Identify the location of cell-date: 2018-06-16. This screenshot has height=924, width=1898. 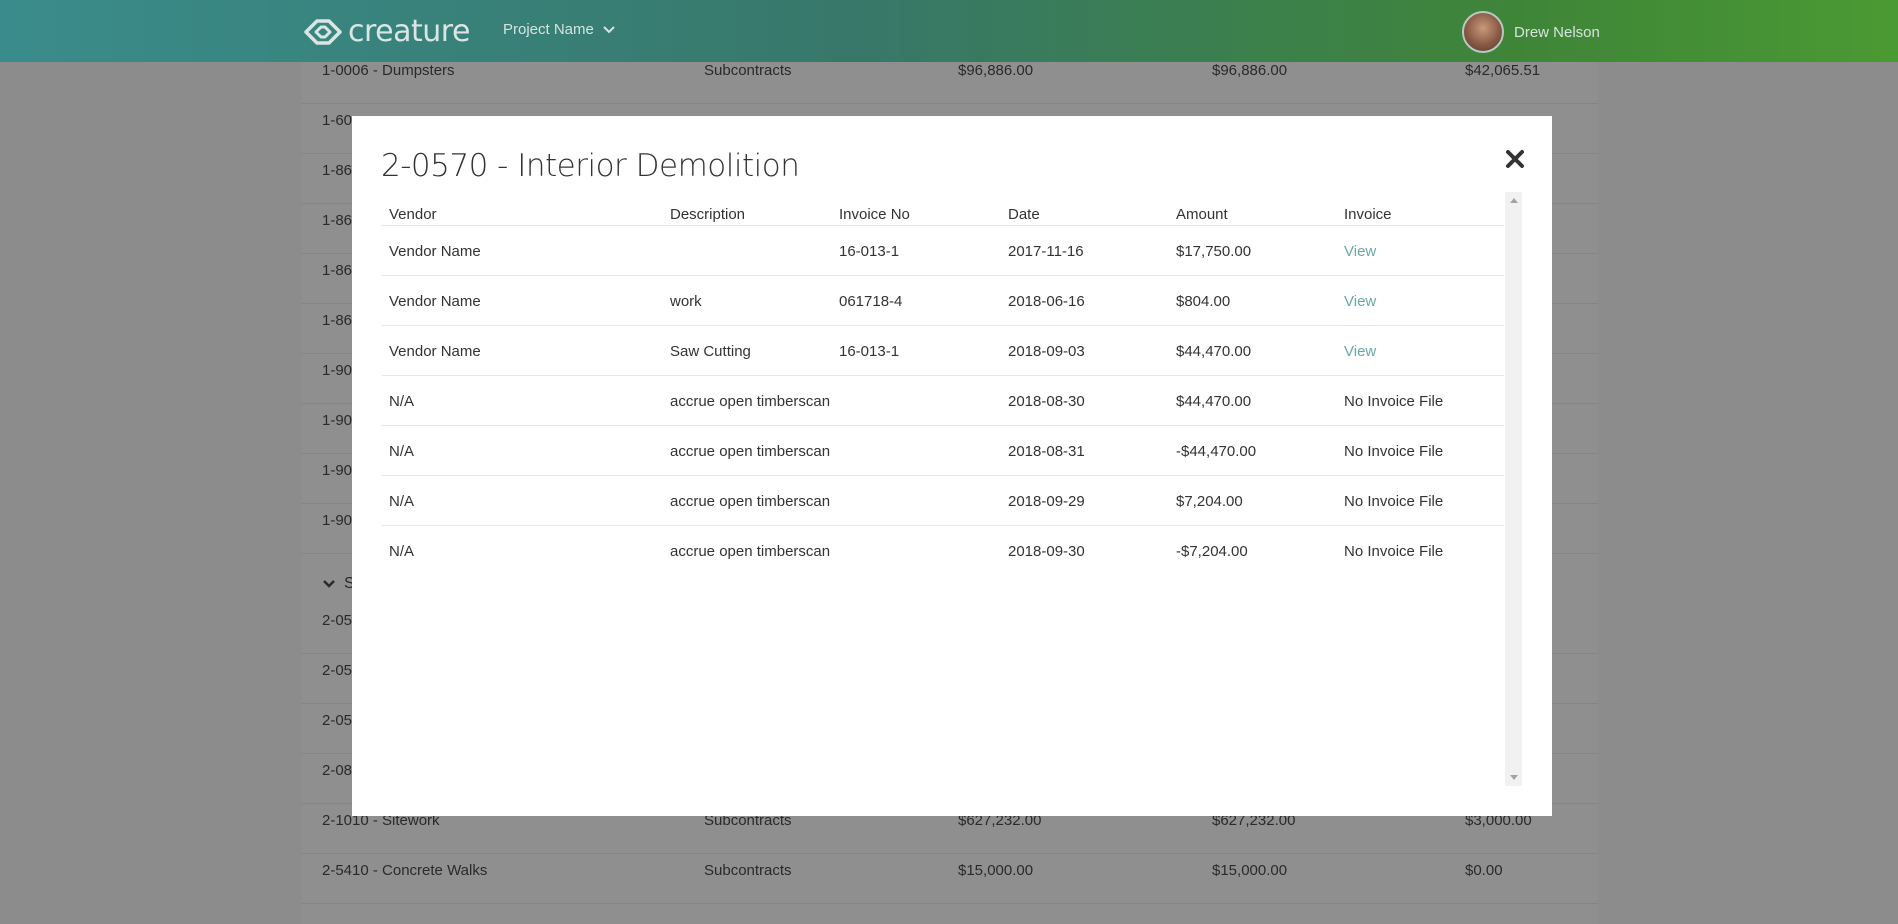
(1046, 301).